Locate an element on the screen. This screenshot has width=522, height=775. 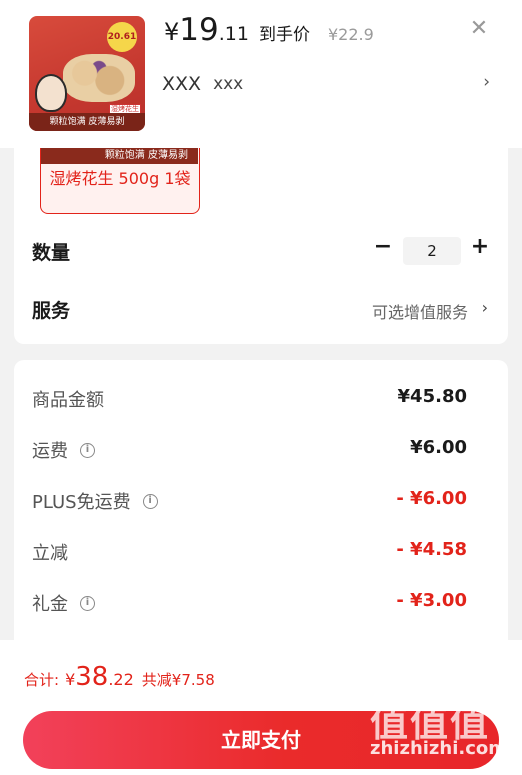
fee-label: 商品金额 is located at coordinates (68, 400).